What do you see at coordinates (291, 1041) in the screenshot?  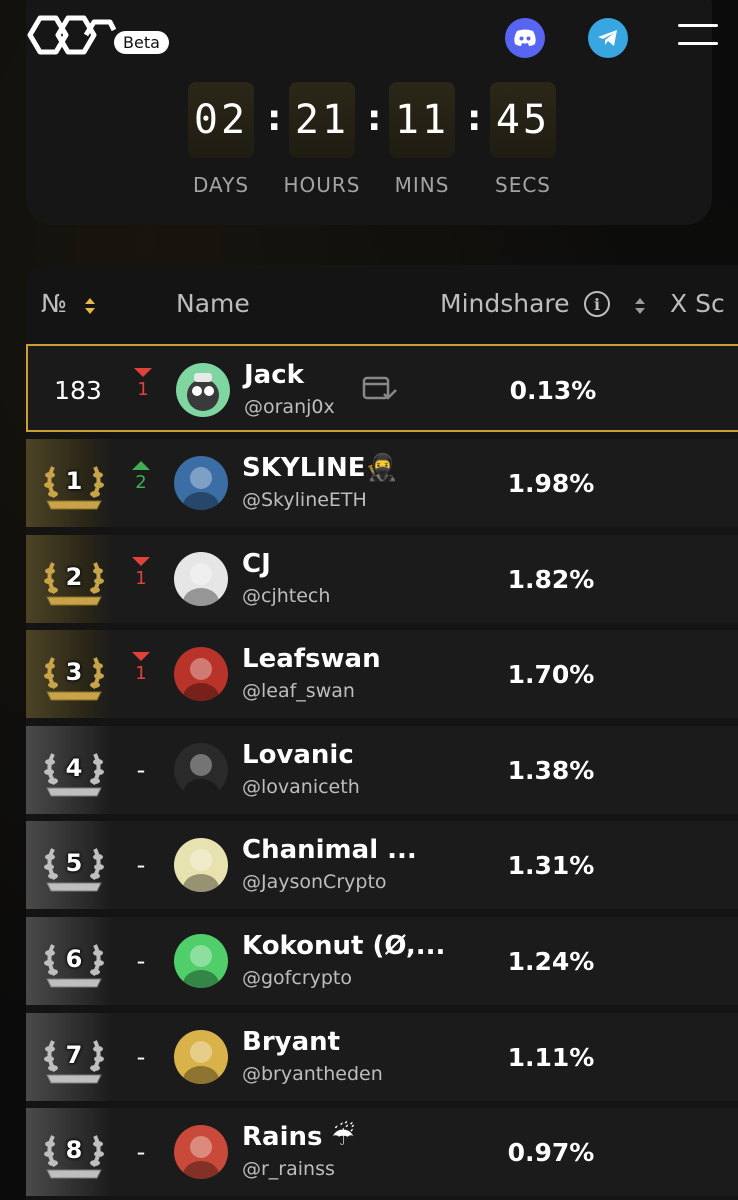 I see `user-name: Bryant` at bounding box center [291, 1041].